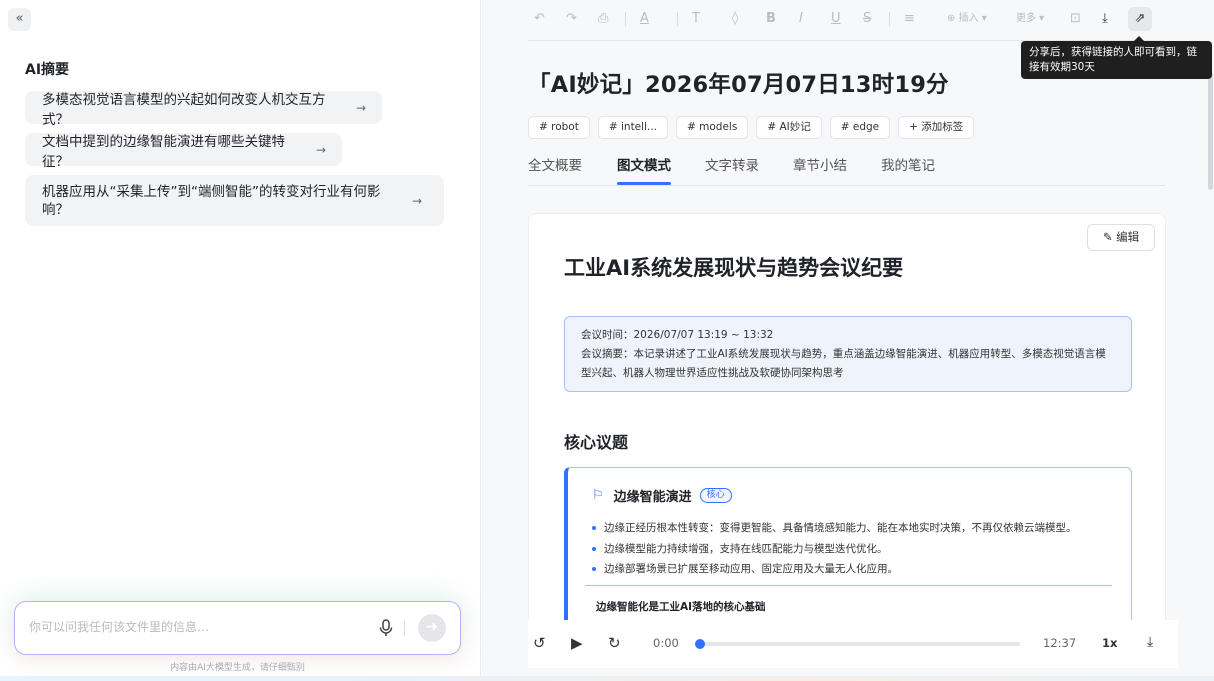 This screenshot has width=1214, height=681. I want to click on current-time: 0:00, so click(666, 643).